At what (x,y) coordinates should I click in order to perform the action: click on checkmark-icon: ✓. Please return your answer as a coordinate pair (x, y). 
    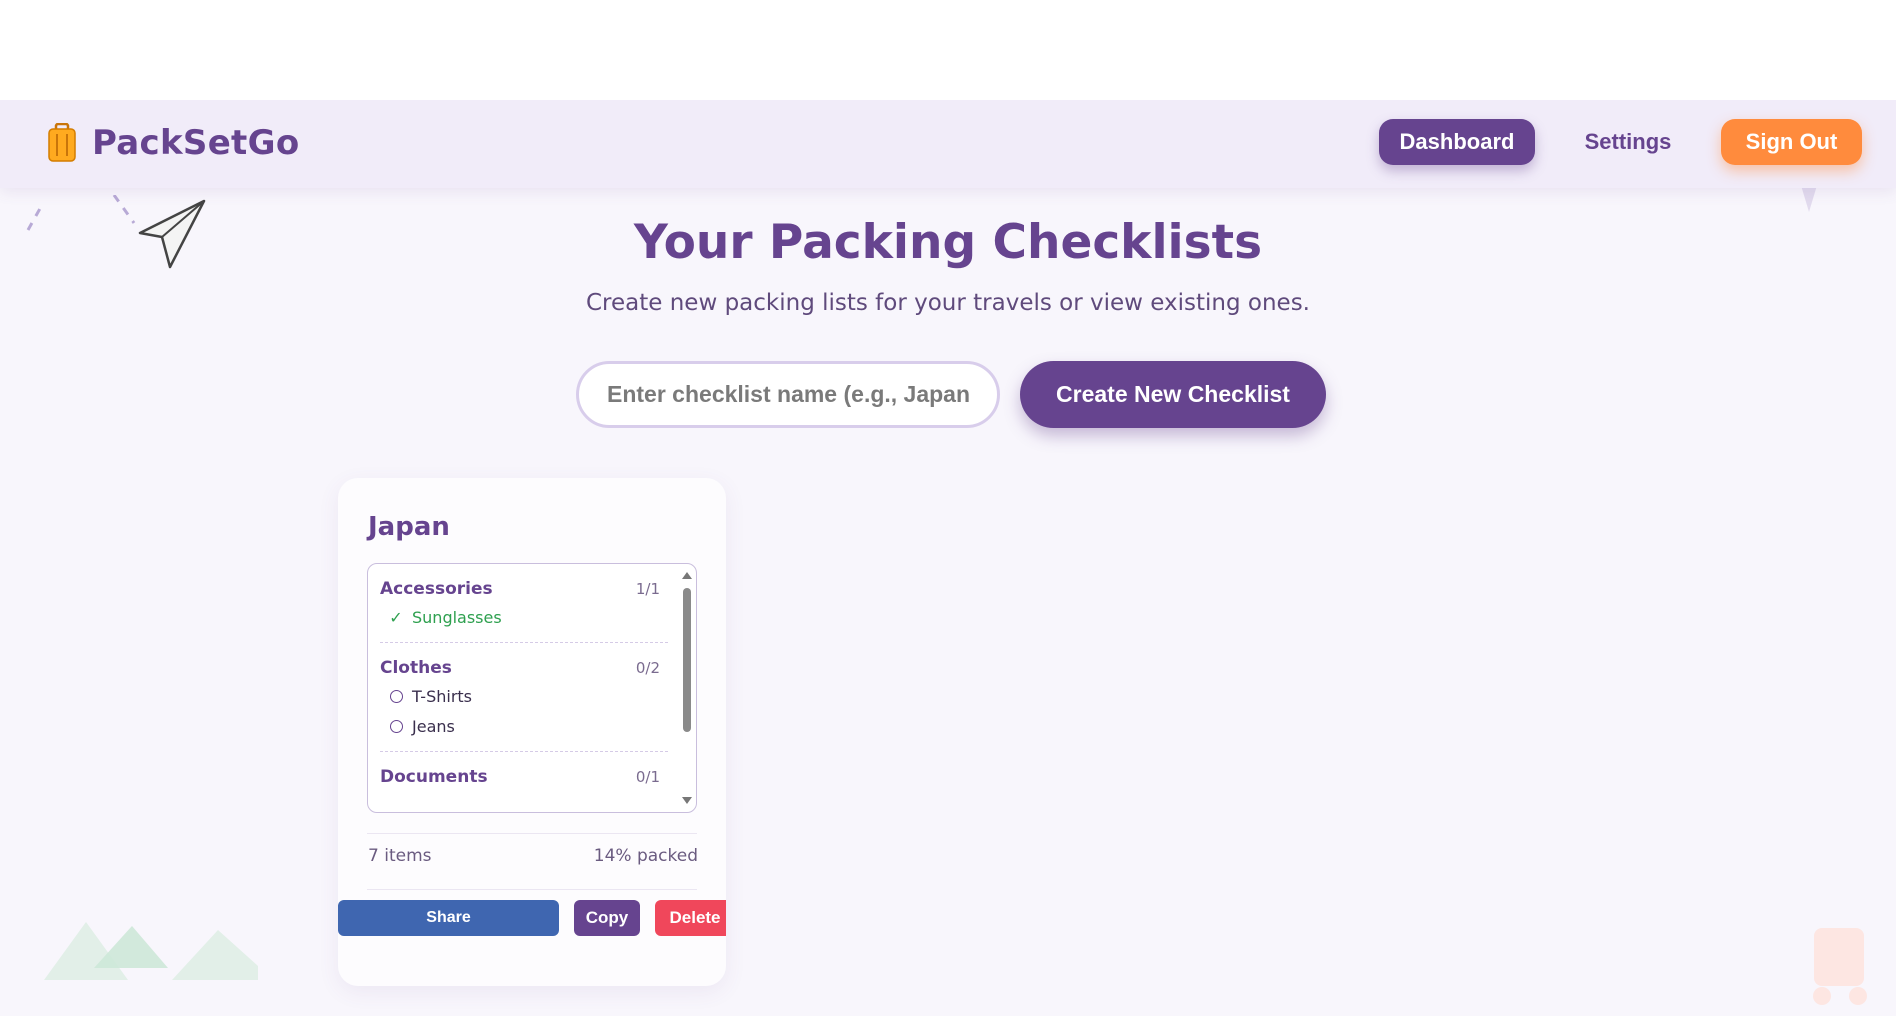
    Looking at the image, I should click on (396, 617).